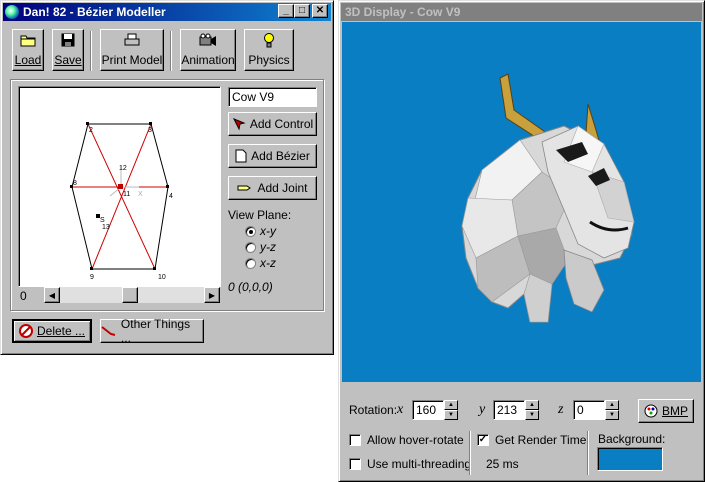 The width and height of the screenshot is (705, 482). I want to click on point-label: 9, so click(92, 277).